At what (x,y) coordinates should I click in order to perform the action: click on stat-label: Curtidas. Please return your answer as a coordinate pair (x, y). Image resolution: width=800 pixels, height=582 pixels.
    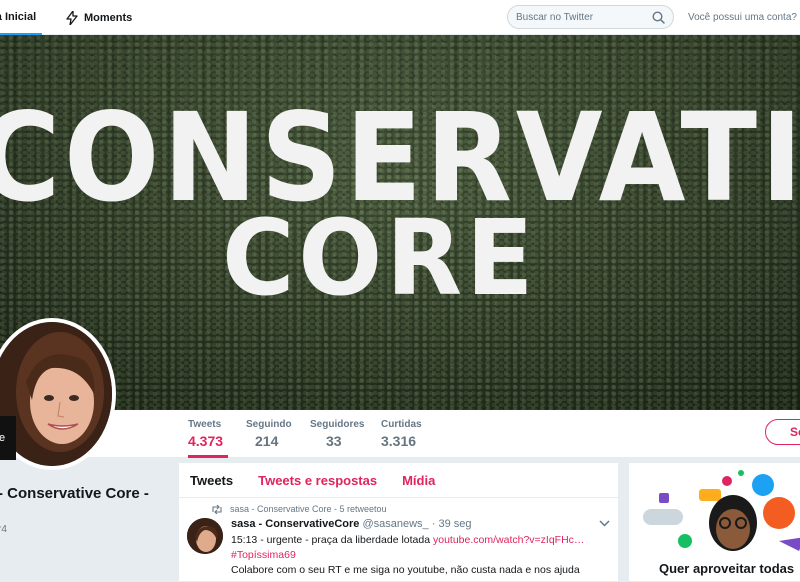
    Looking at the image, I should click on (401, 424).